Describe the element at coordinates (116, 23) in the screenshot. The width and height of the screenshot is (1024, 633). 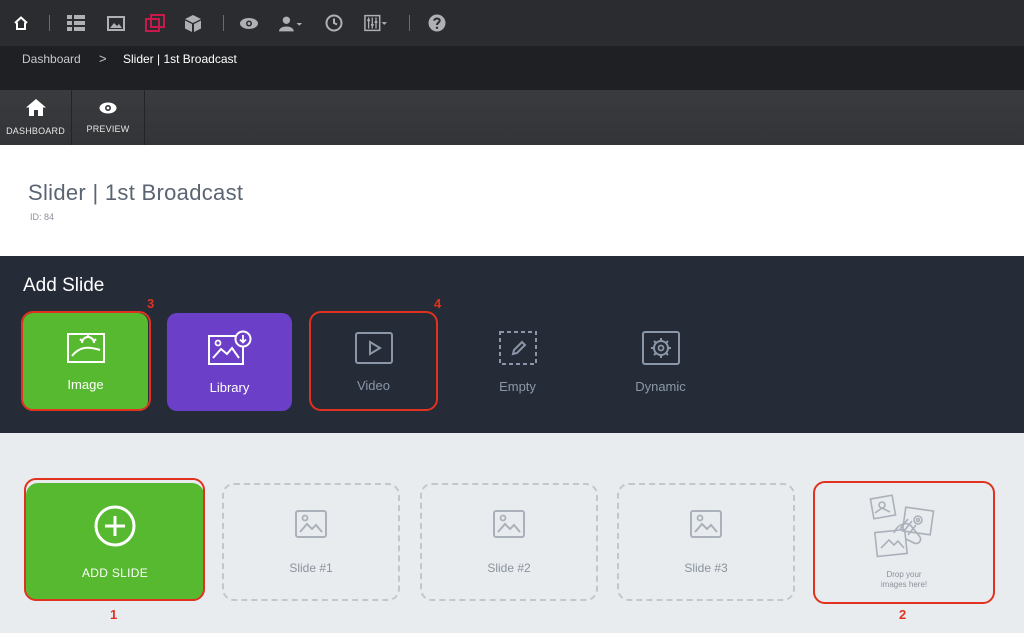
I see `image-icon` at that location.